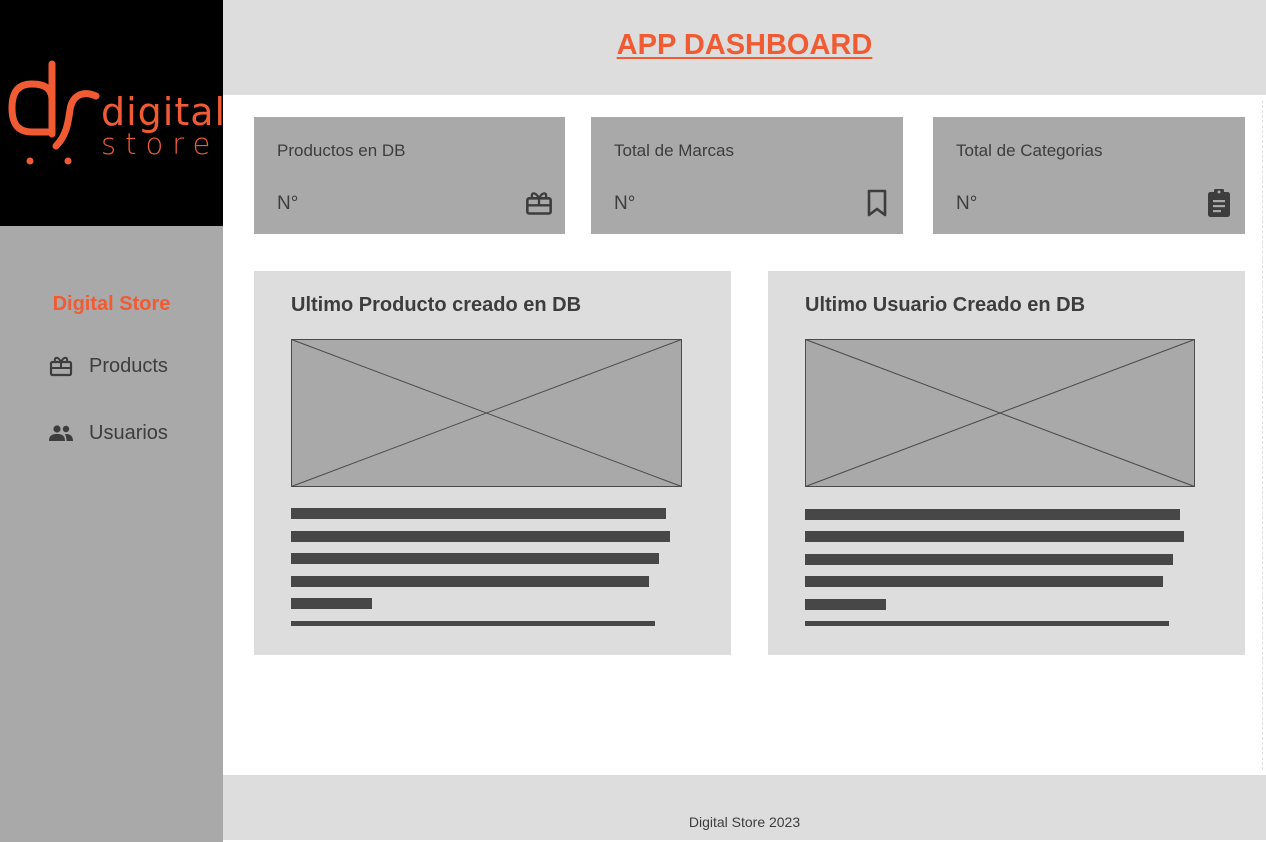 This screenshot has height=842, width=1266. What do you see at coordinates (160, 144) in the screenshot?
I see `logo-word-store: store` at bounding box center [160, 144].